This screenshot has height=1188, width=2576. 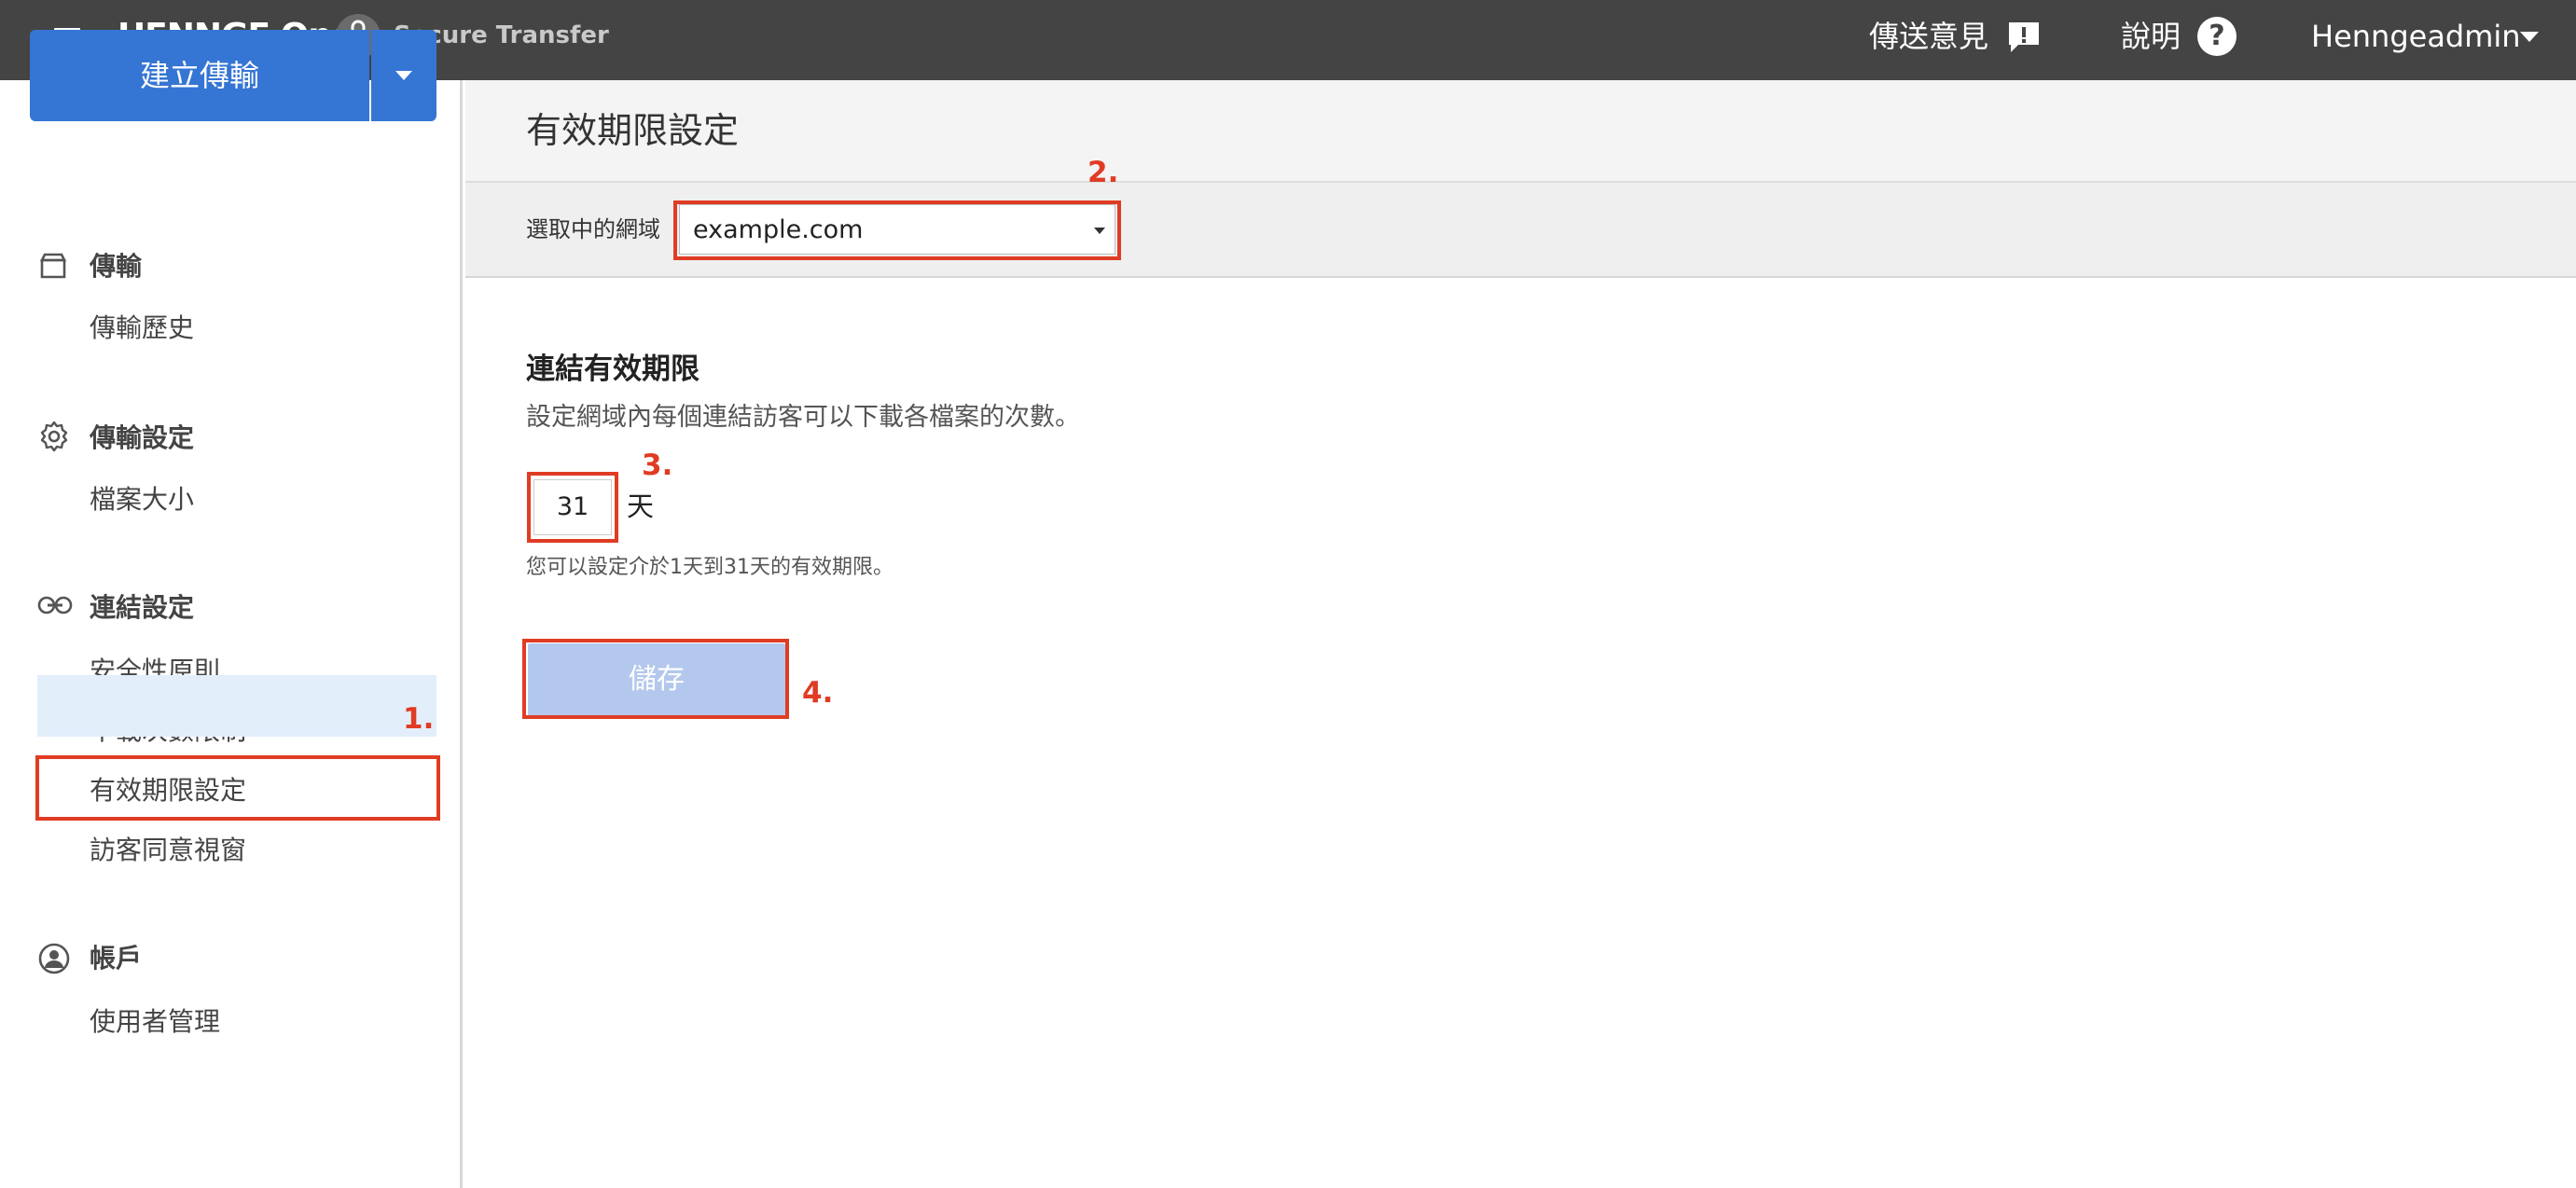 What do you see at coordinates (168, 791) in the screenshot?
I see `sidebar-item-expiration-settings: 有效期限設定` at bounding box center [168, 791].